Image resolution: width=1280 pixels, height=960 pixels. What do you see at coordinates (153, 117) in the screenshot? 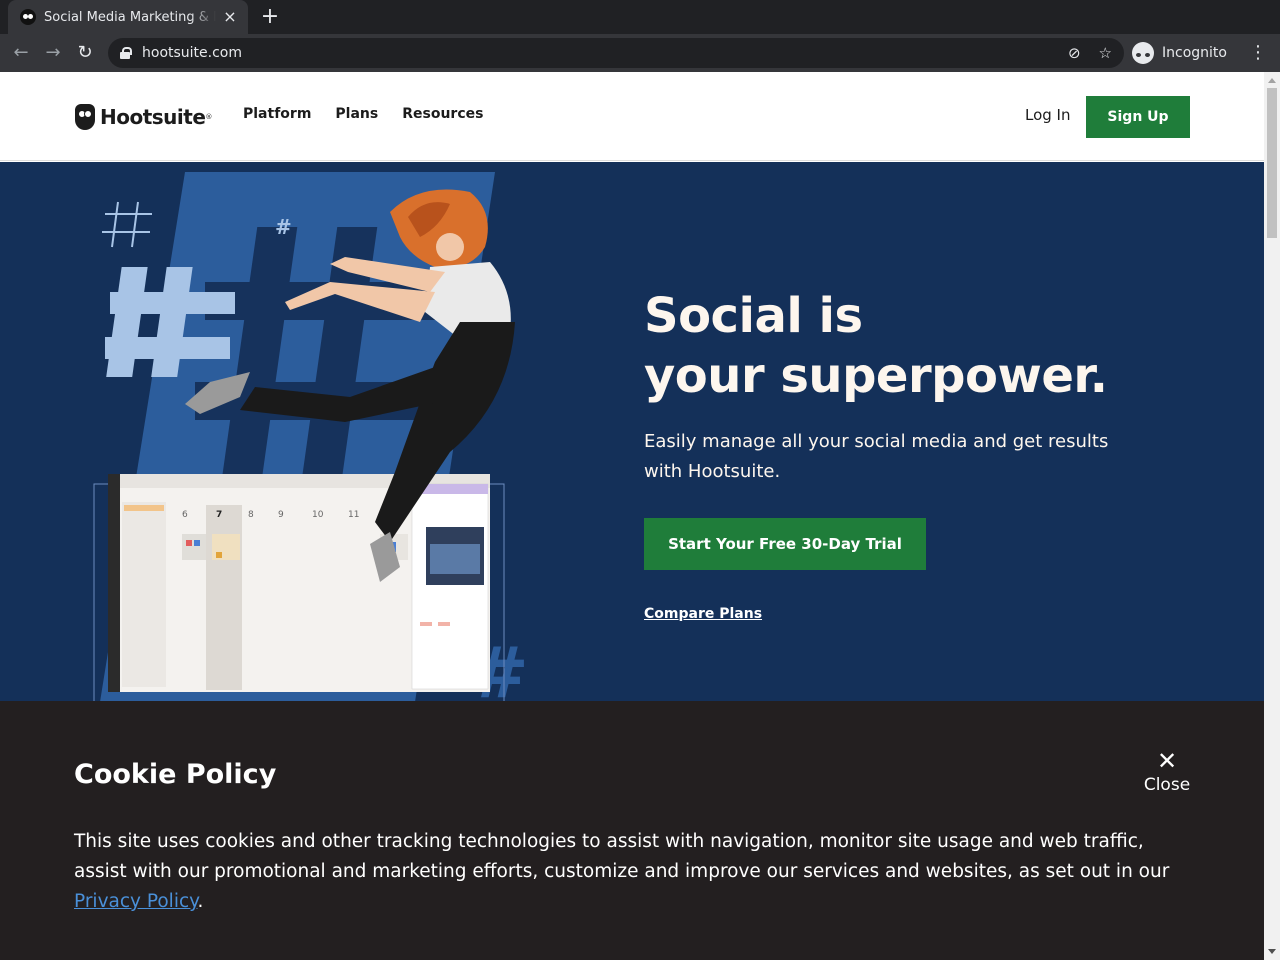
I see `logo-text: Hootsuite` at bounding box center [153, 117].